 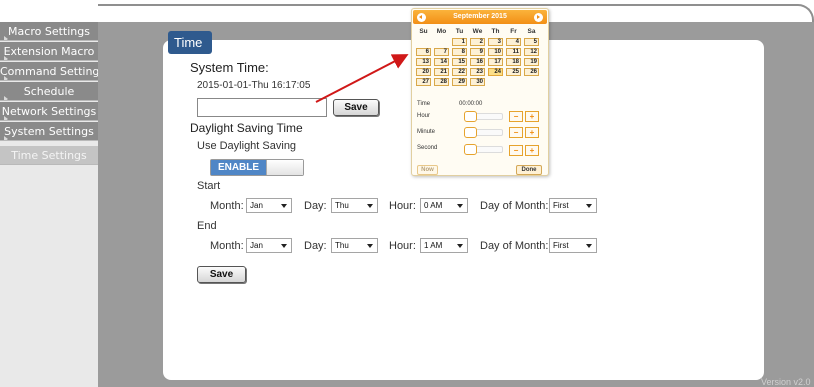 I want to click on next-month-icon, so click(x=538, y=17).